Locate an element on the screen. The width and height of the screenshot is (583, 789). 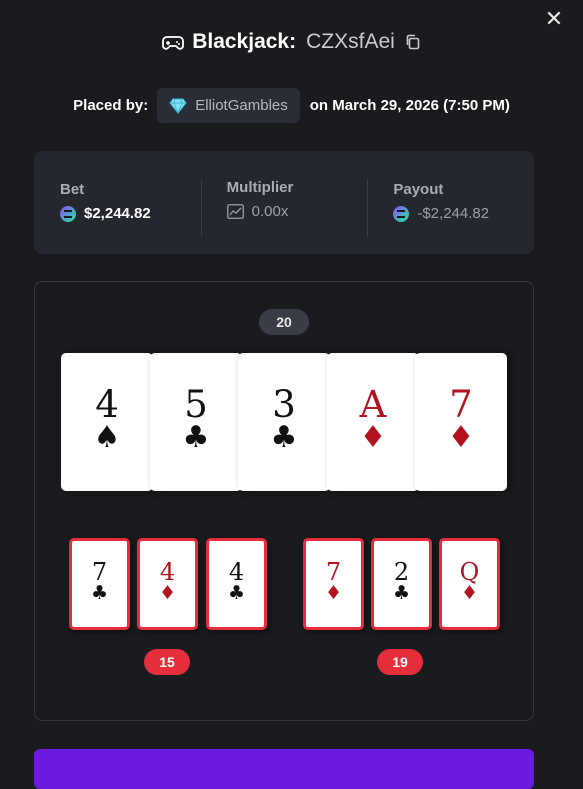
dealer-card-5: 7 ♦ is located at coordinates (461, 422).